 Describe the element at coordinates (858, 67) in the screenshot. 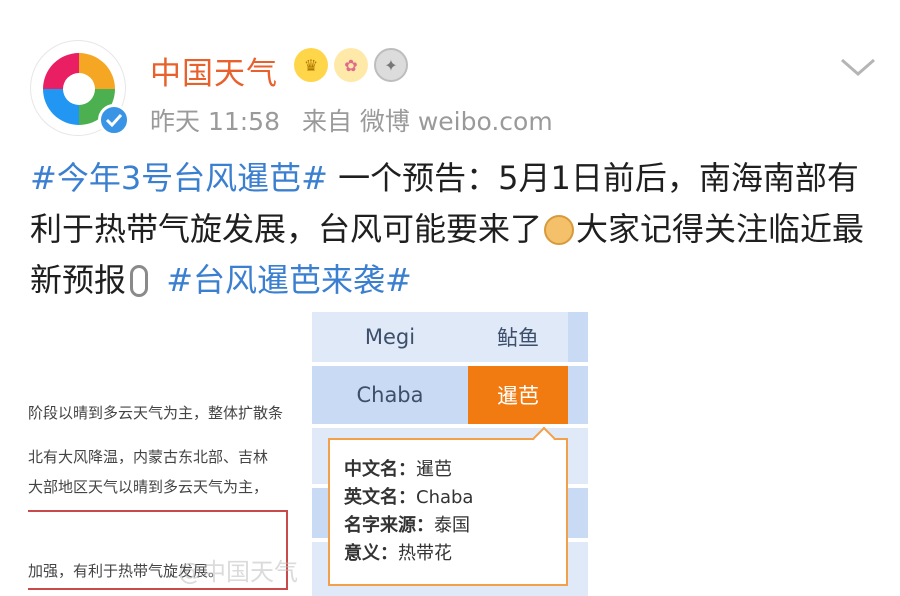

I see `chevron-down-icon` at that location.